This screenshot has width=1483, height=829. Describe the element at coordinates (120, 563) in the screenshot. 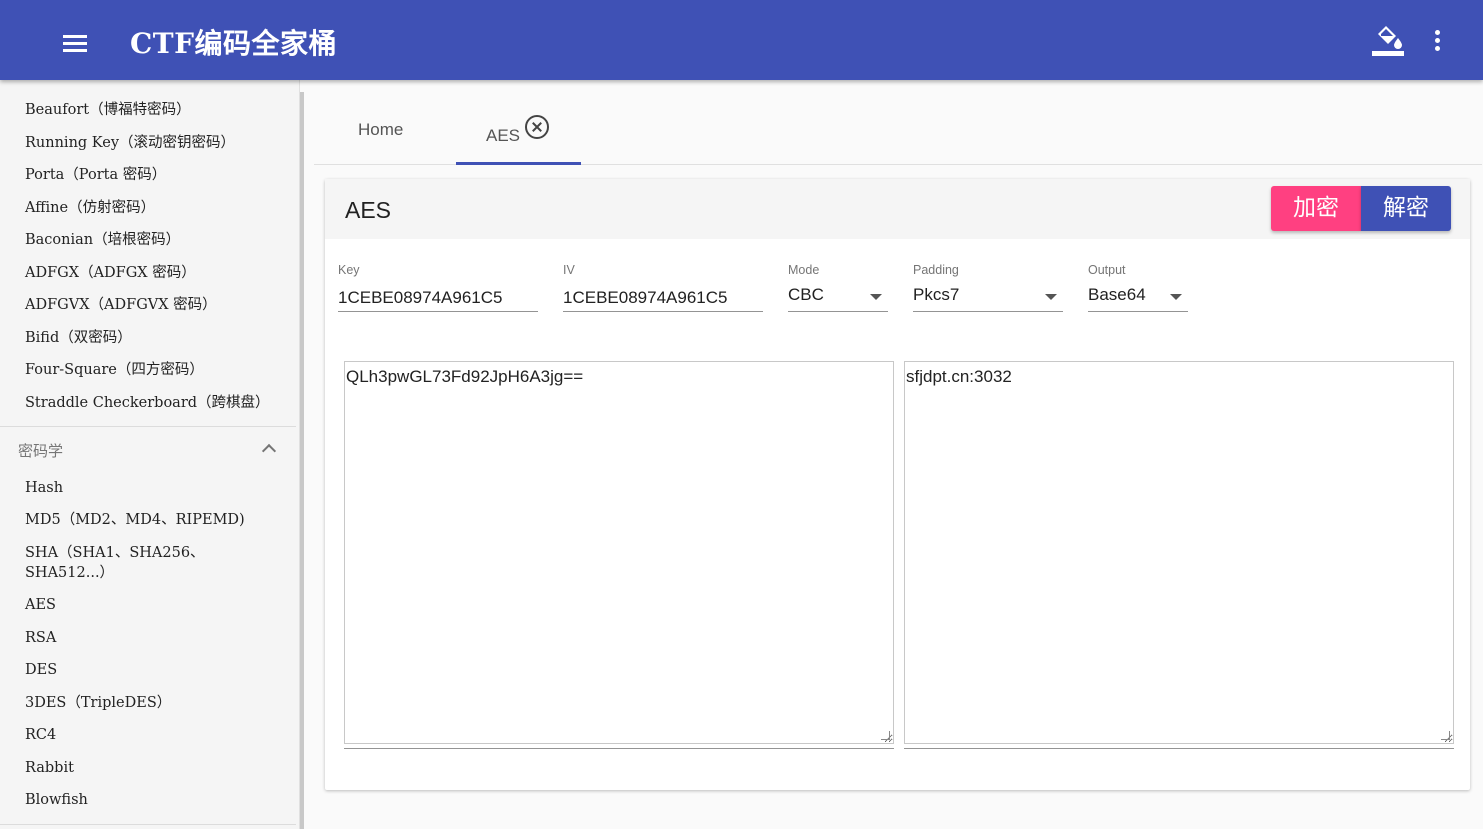

I see `sidebar-item-sha: SHA（SHA1、SHA256、SHA512...）` at that location.